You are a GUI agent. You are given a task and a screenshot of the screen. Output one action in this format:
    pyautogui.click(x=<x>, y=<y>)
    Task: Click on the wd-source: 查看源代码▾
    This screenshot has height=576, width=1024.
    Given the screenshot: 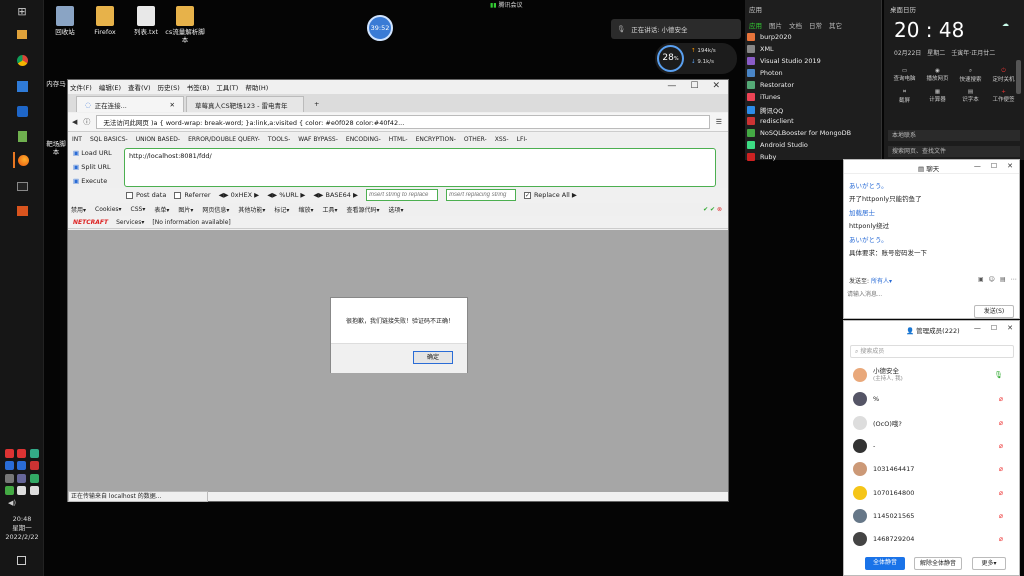 What is the action you would take?
    pyautogui.click(x=362, y=209)
    